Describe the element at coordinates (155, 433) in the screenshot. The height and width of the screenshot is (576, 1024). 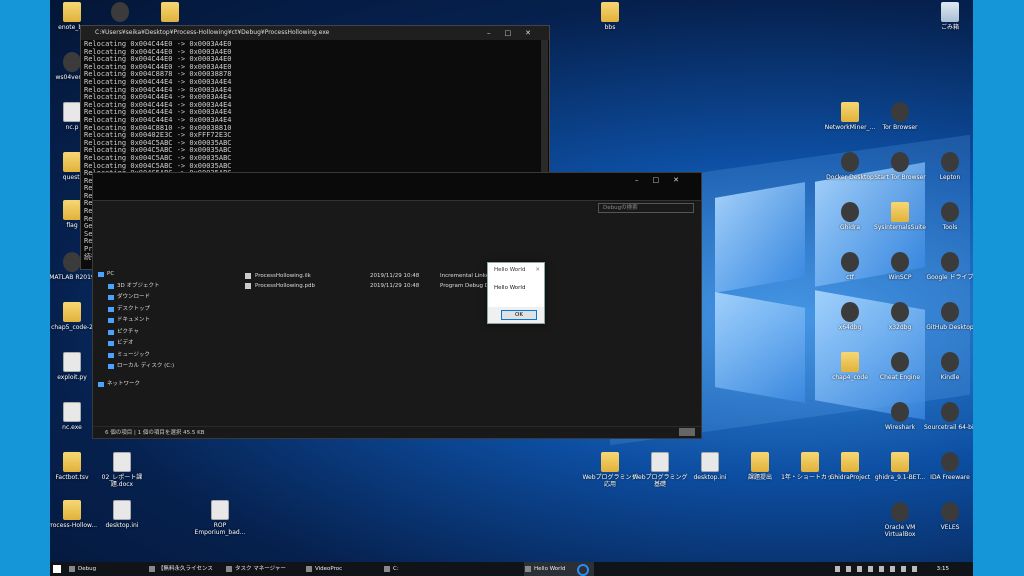
I see `status-text: 6 個の項目 | 1 個の項目を選択 45.5 KB` at that location.